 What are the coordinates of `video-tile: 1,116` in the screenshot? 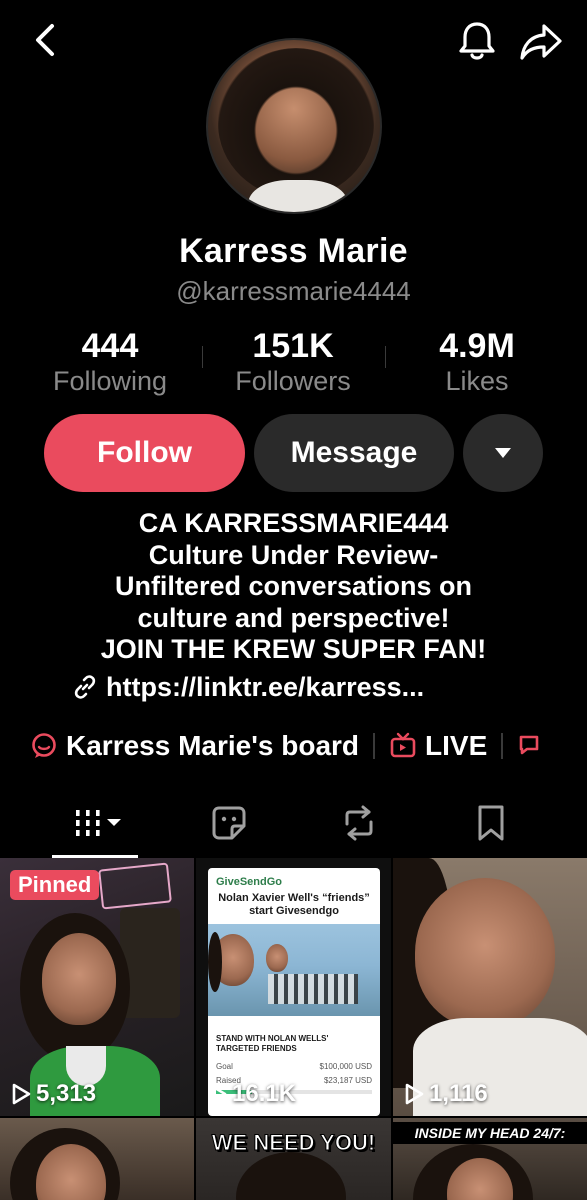 It's located at (490, 987).